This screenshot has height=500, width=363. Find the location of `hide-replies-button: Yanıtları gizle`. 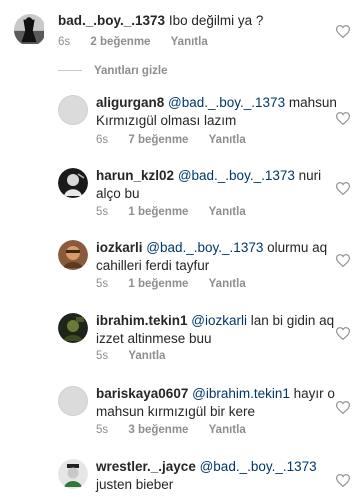

hide-replies-button: Yanıtları gizle is located at coordinates (113, 71).